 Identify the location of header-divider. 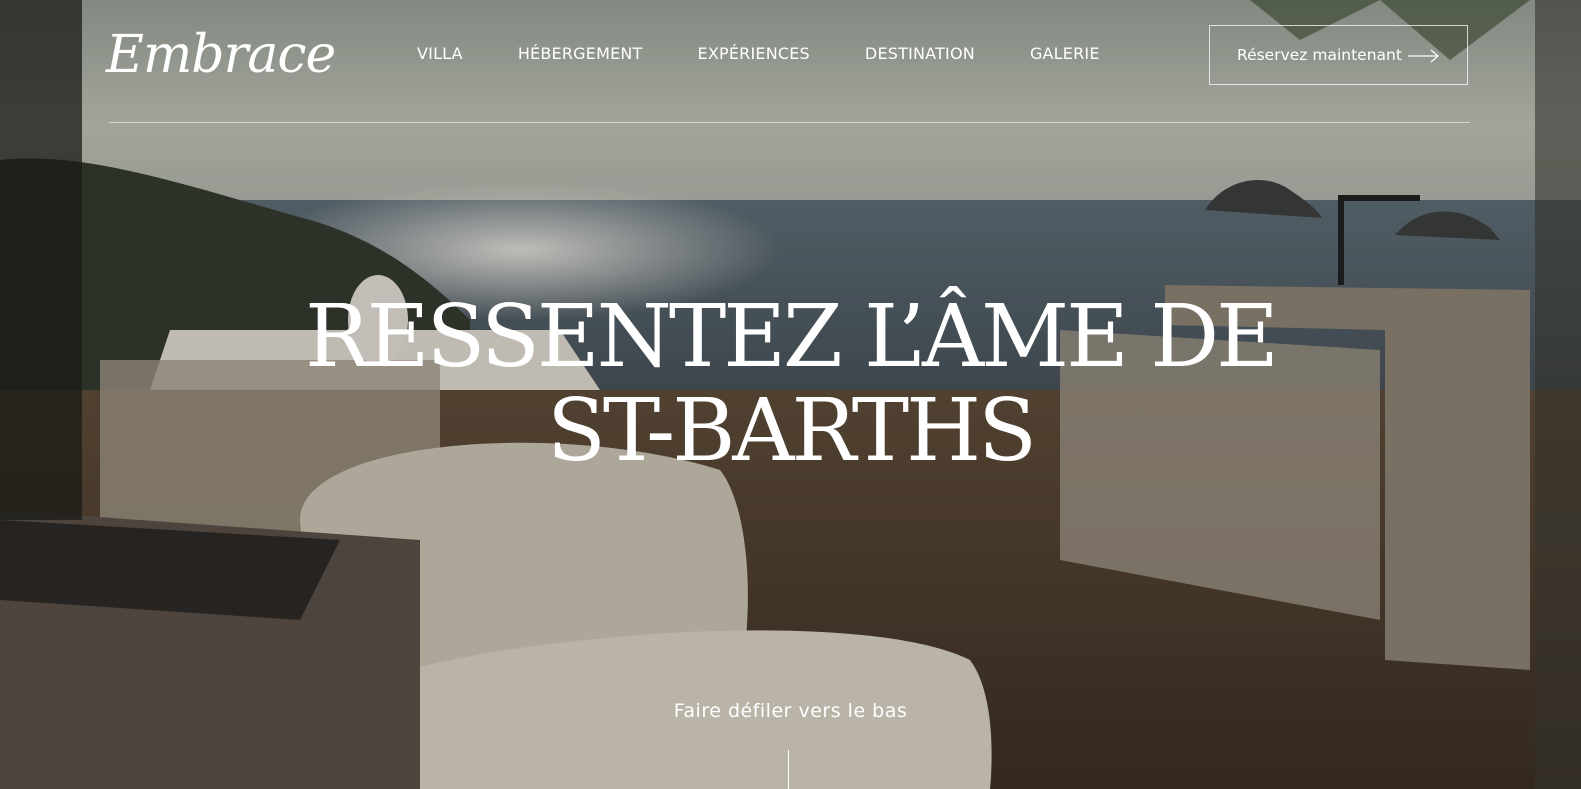
(789, 122).